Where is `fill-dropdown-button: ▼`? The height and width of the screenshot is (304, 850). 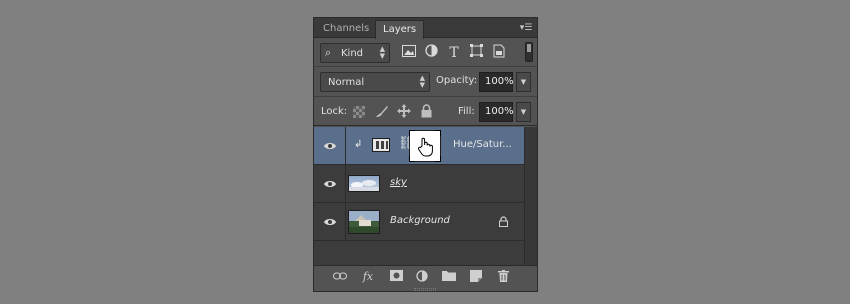 fill-dropdown-button: ▼ is located at coordinates (523, 112).